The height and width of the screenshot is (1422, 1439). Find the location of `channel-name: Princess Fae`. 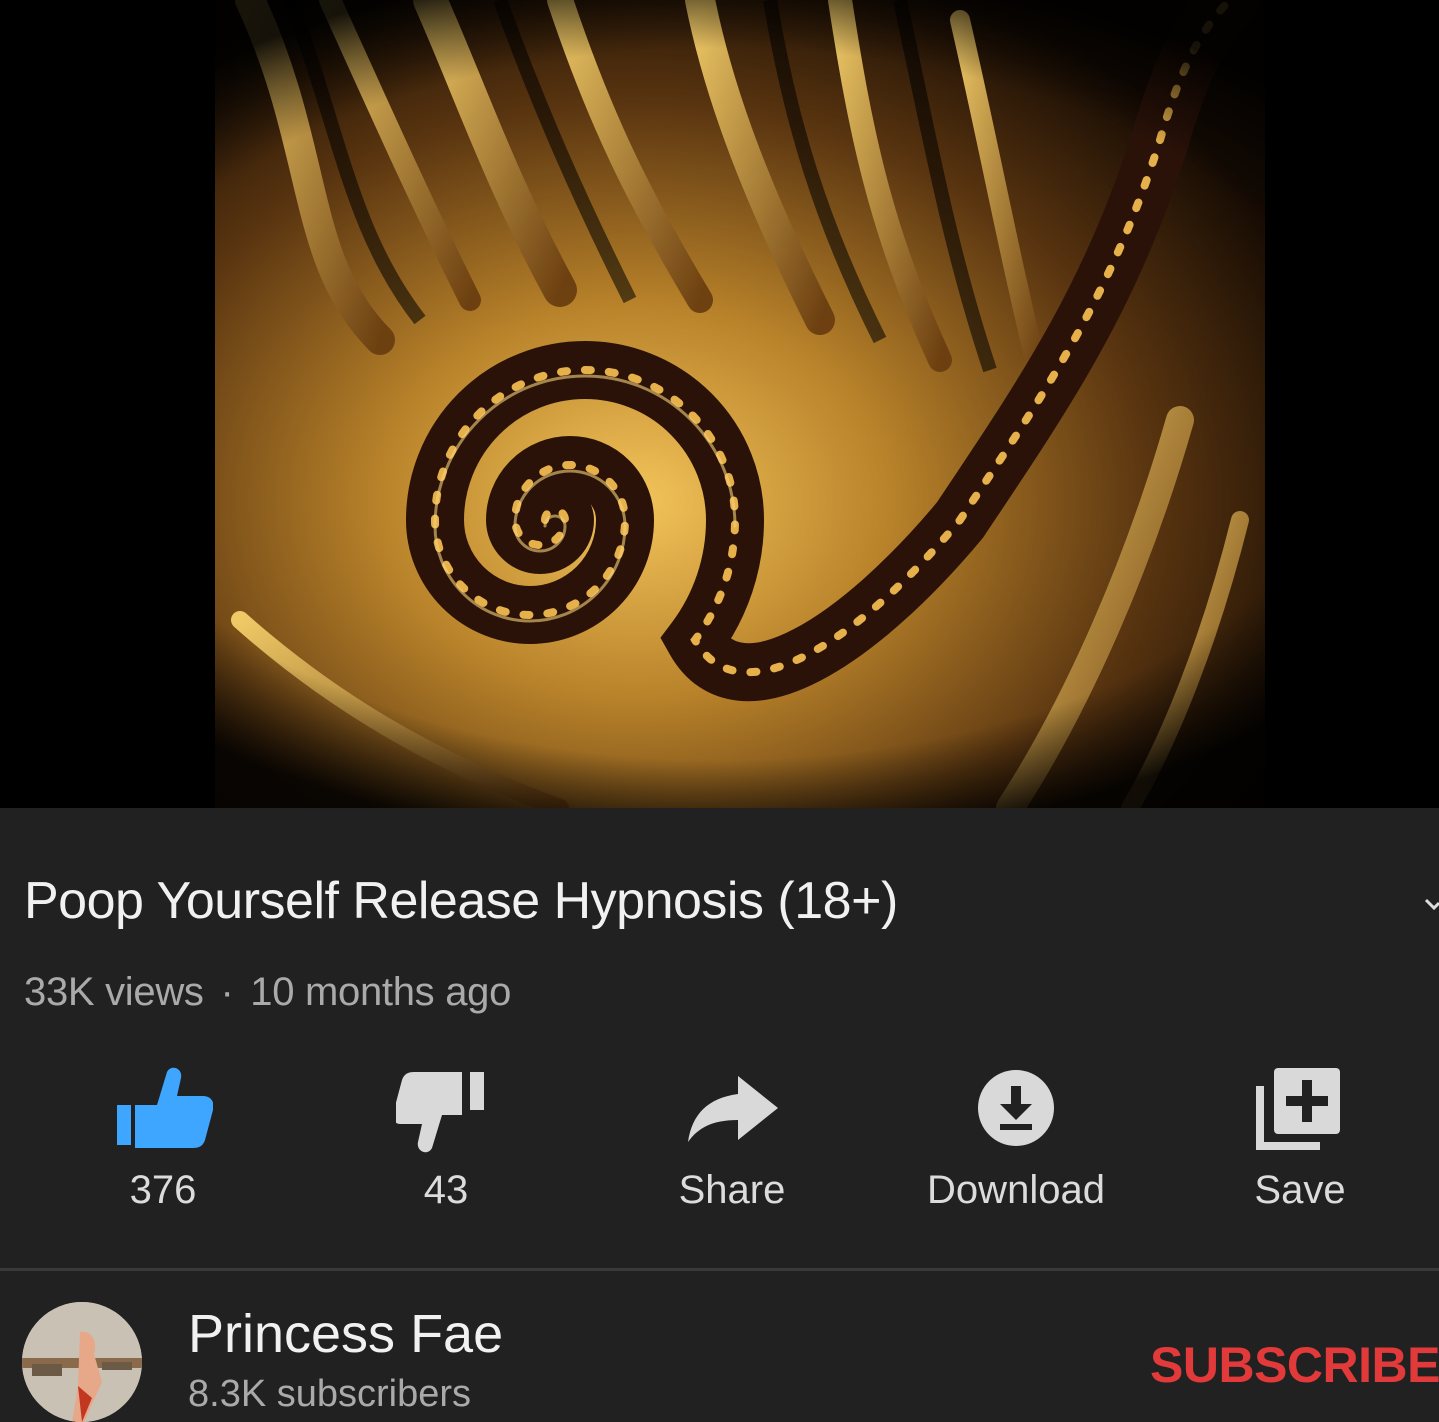

channel-name: Princess Fae is located at coordinates (345, 1334).